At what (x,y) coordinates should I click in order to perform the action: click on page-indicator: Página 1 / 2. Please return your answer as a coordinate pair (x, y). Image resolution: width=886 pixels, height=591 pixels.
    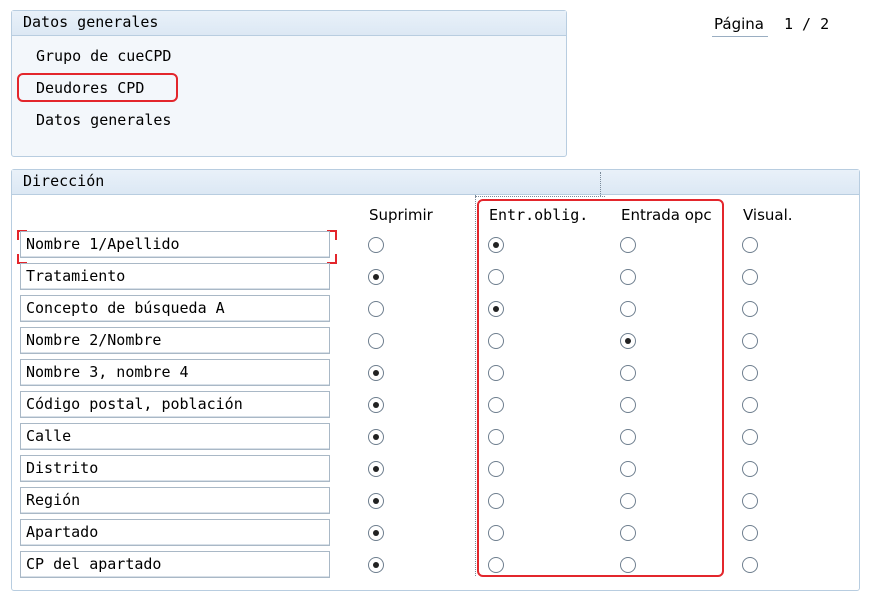
    Looking at the image, I should click on (796, 26).